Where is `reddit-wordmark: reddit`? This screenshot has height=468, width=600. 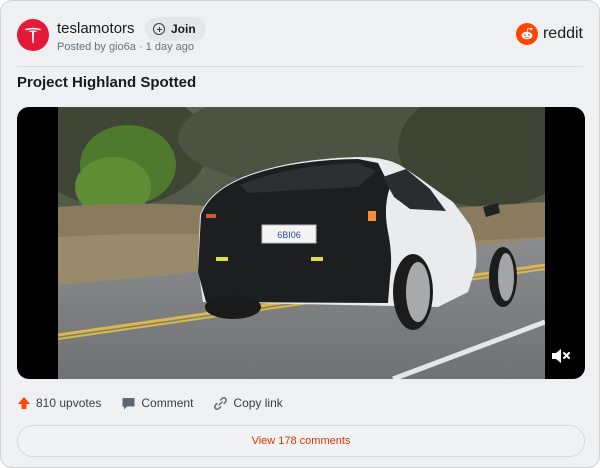
reddit-wordmark: reddit is located at coordinates (562, 33).